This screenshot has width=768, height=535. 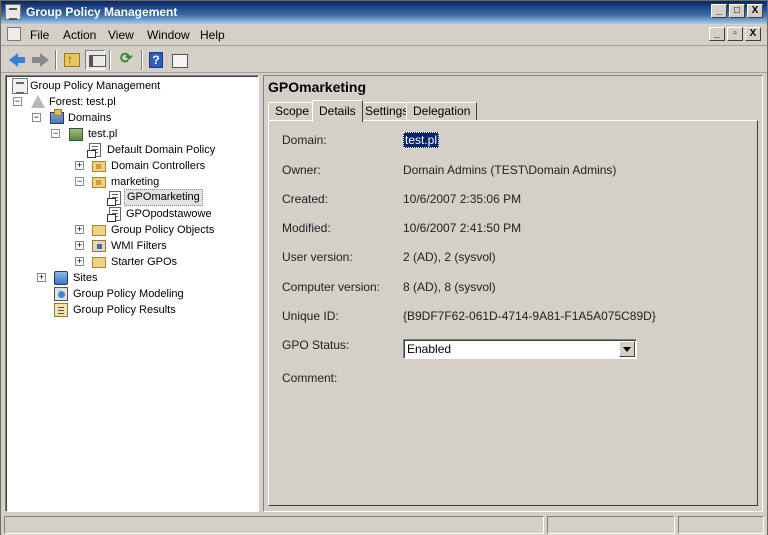 What do you see at coordinates (520, 349) in the screenshot?
I see `gpo-status-select: Enabled` at bounding box center [520, 349].